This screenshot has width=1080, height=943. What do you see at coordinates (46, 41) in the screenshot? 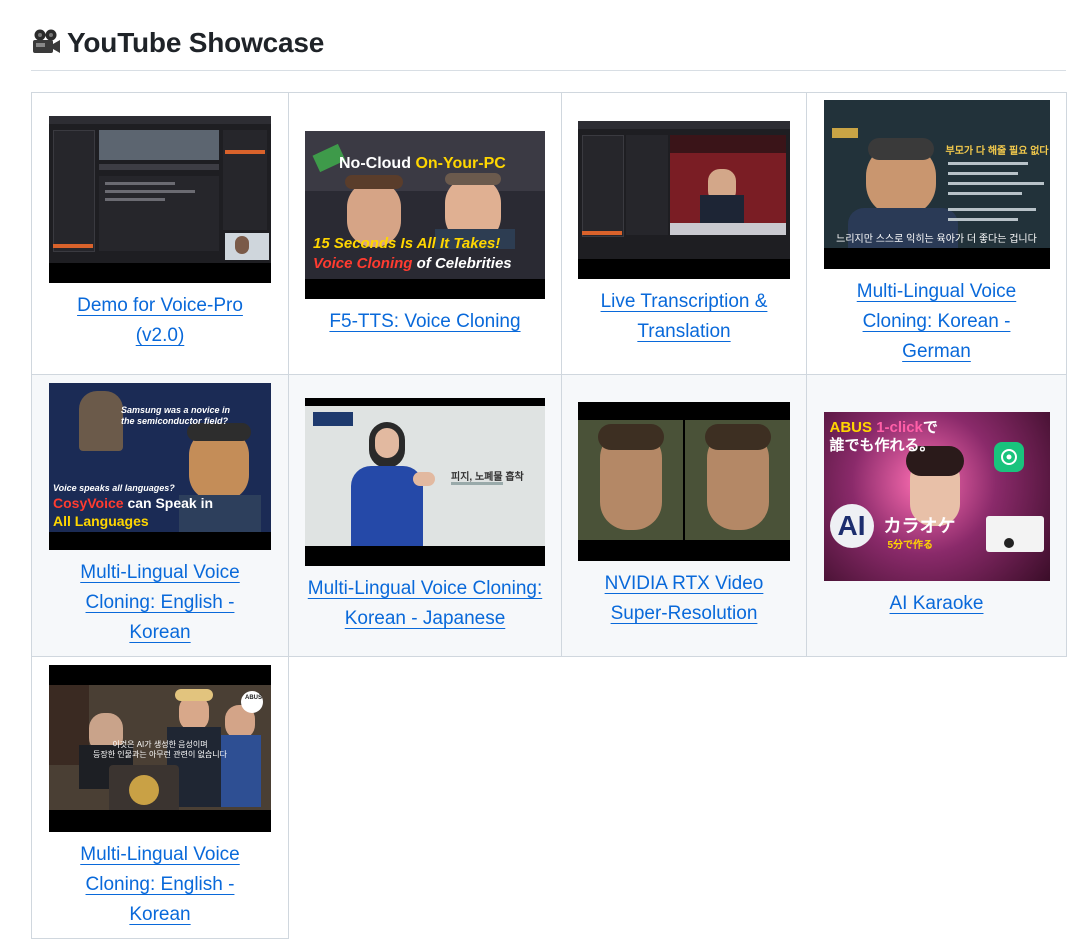
I see `film-camera-icon` at bounding box center [46, 41].